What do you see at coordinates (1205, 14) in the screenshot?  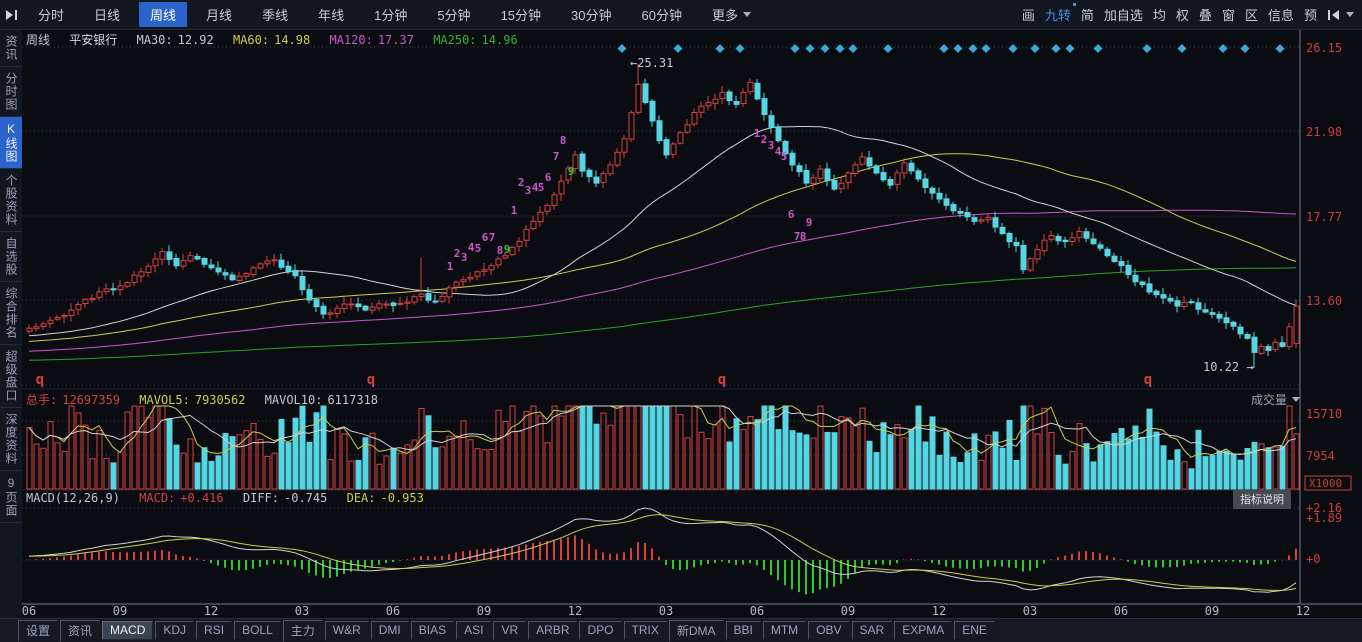 I see `tool-叠: 叠` at bounding box center [1205, 14].